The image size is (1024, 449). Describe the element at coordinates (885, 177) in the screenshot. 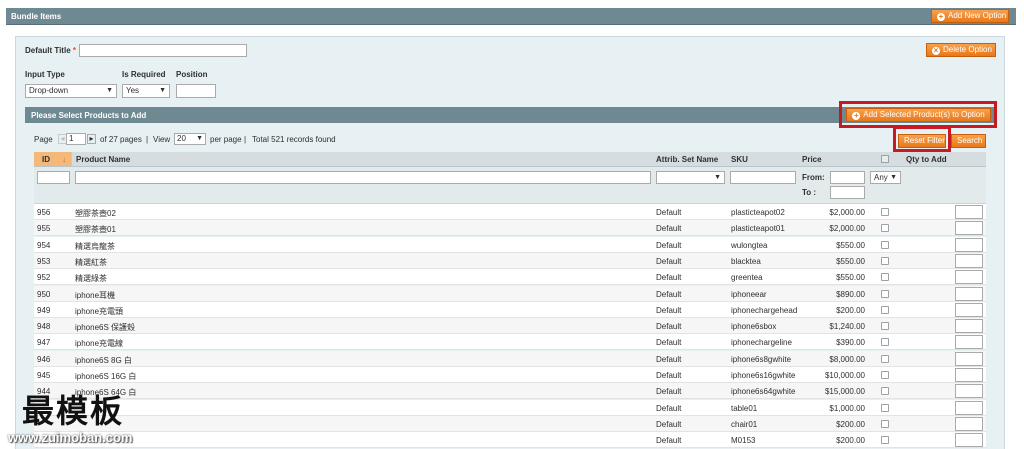

I see `in-products-filter-select: Any ▼` at that location.